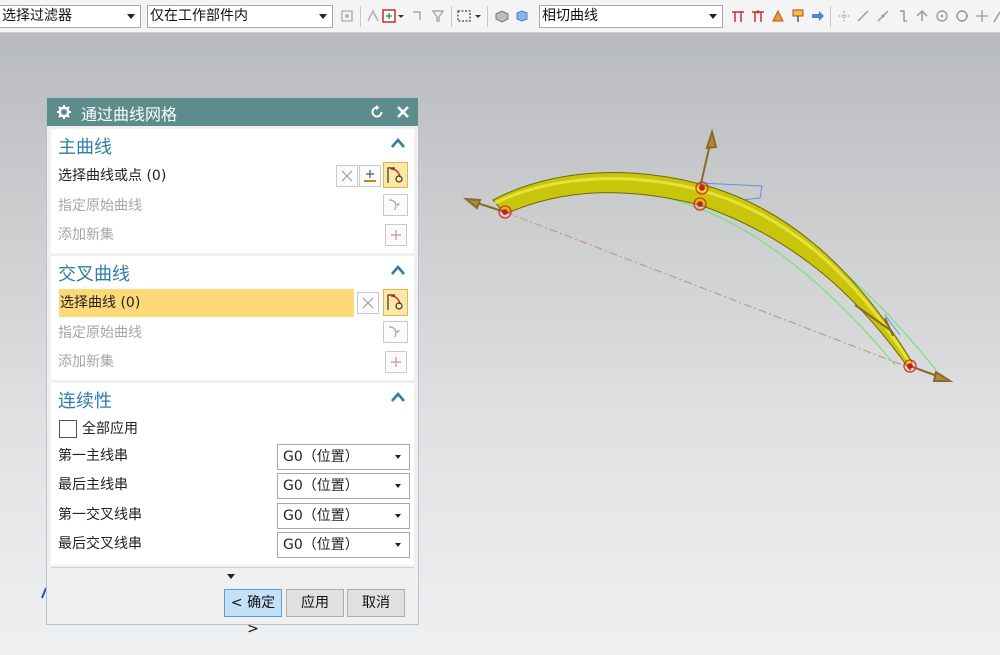 The width and height of the screenshot is (1000, 655). Describe the element at coordinates (85, 401) in the screenshot. I see `section-title: 连续性` at that location.